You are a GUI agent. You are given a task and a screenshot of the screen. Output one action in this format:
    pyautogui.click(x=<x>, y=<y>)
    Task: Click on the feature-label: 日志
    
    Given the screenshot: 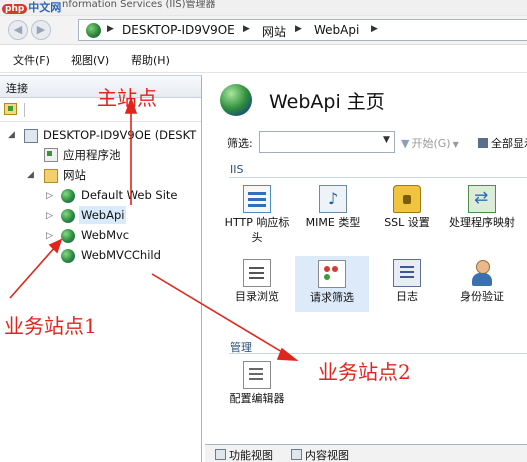 What is the action you would take?
    pyautogui.click(x=407, y=296)
    